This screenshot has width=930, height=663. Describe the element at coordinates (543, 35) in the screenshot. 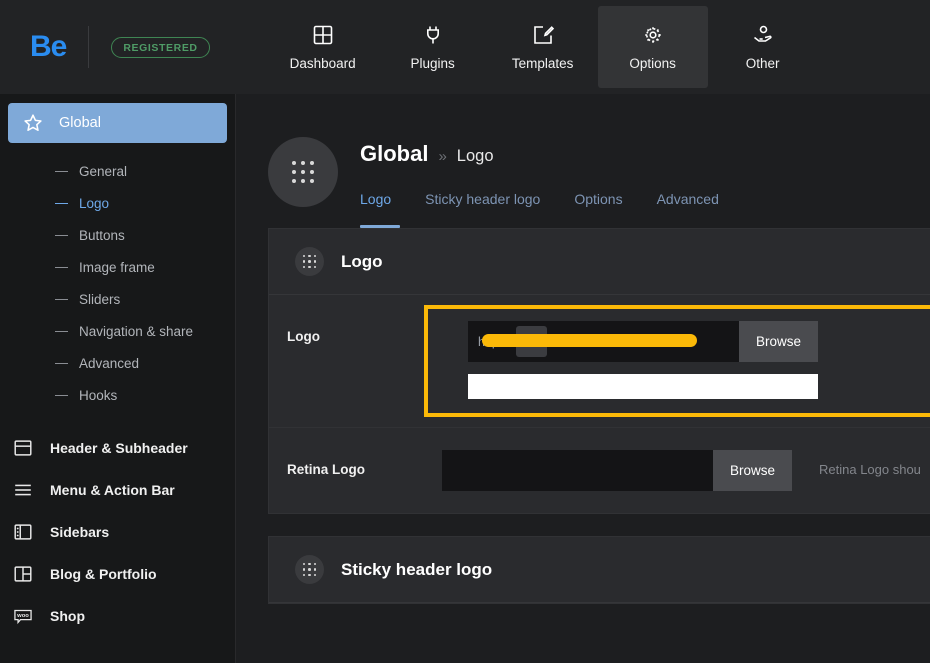

I see `template-edit-icon` at that location.